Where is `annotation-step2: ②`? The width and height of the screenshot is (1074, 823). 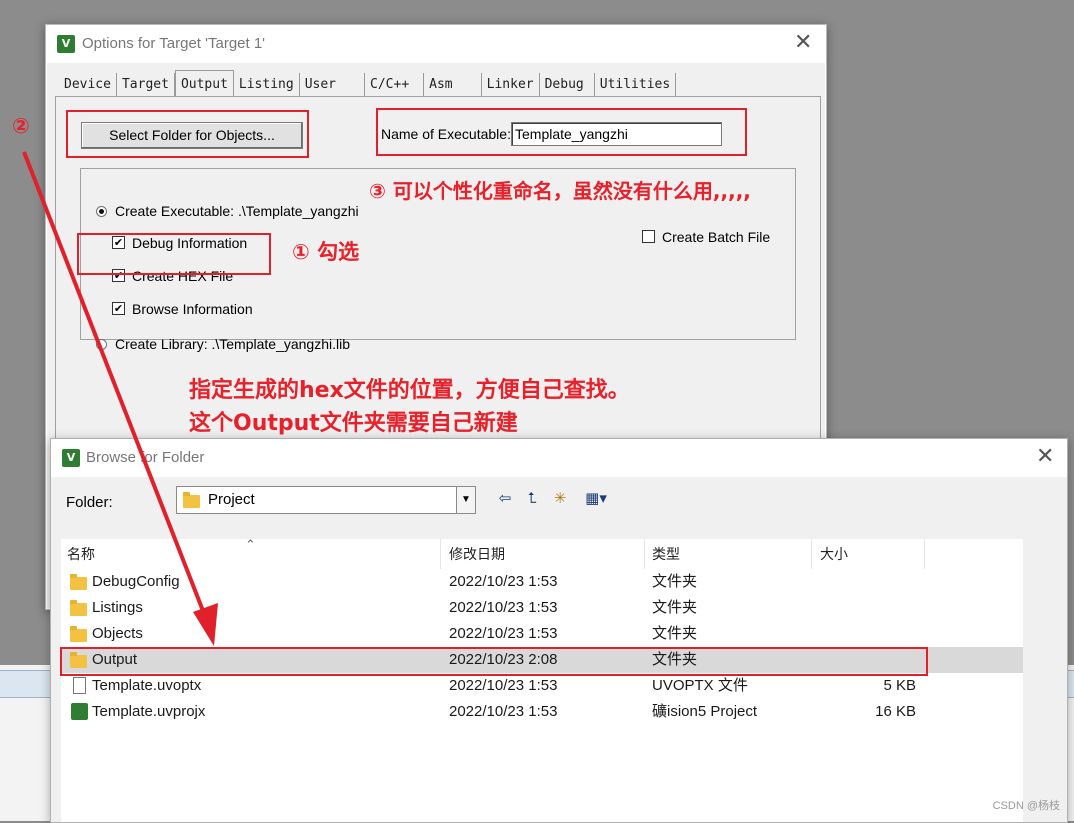 annotation-step2: ② is located at coordinates (21, 126).